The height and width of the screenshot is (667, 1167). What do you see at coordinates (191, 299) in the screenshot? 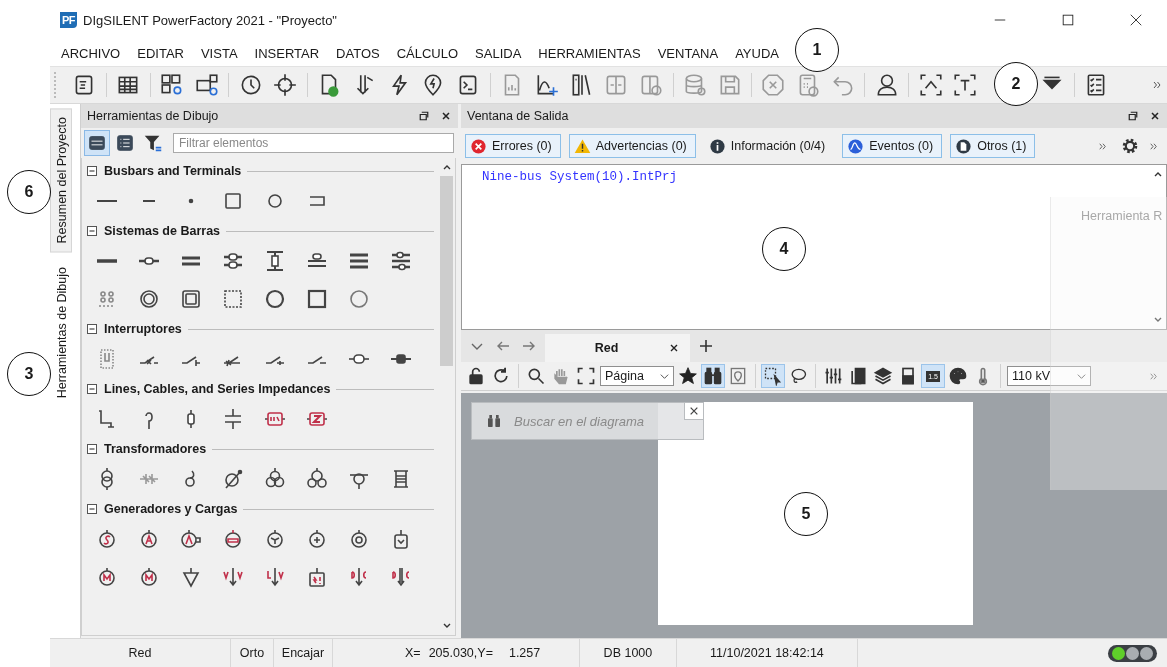
I see `double-square-icon` at bounding box center [191, 299].